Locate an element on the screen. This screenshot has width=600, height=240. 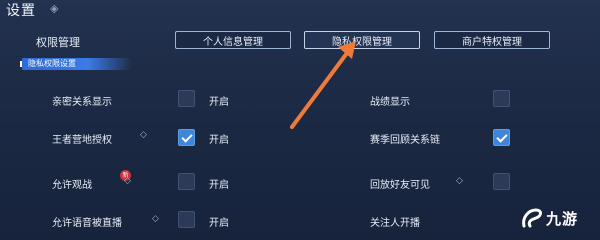
checkbox-allow-spectate is located at coordinates (186, 181).